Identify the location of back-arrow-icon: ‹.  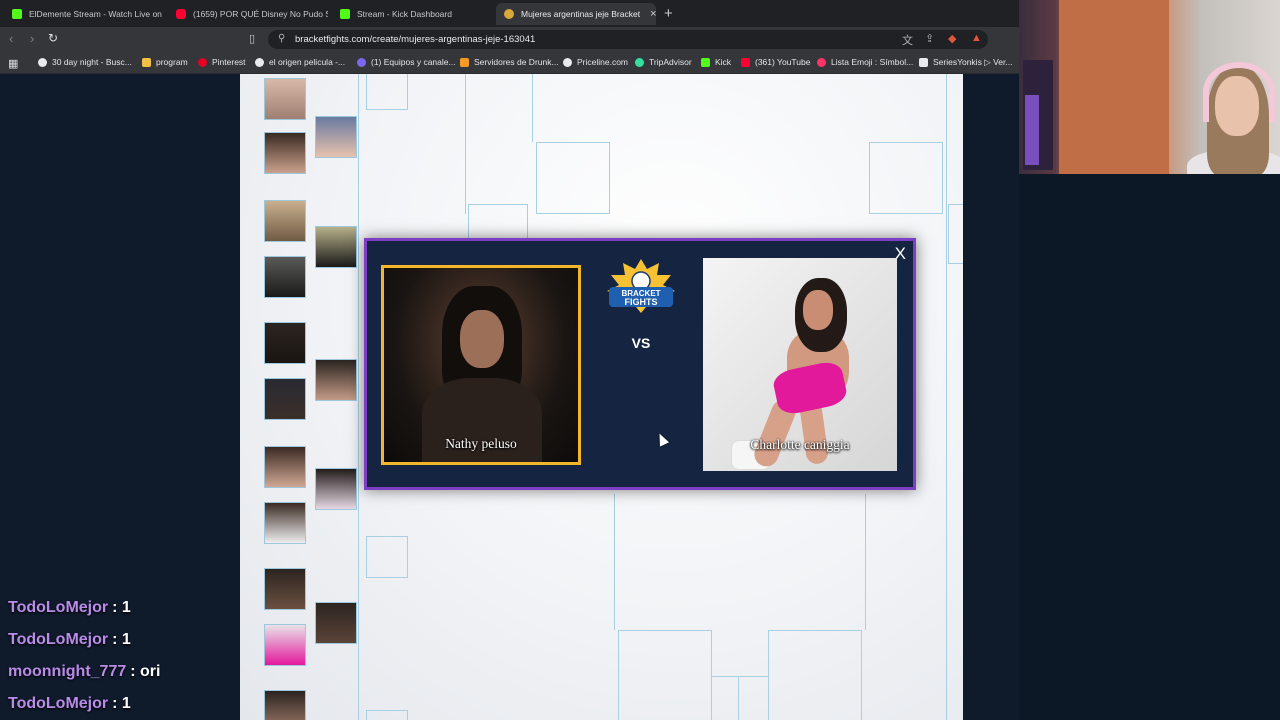
(11, 38).